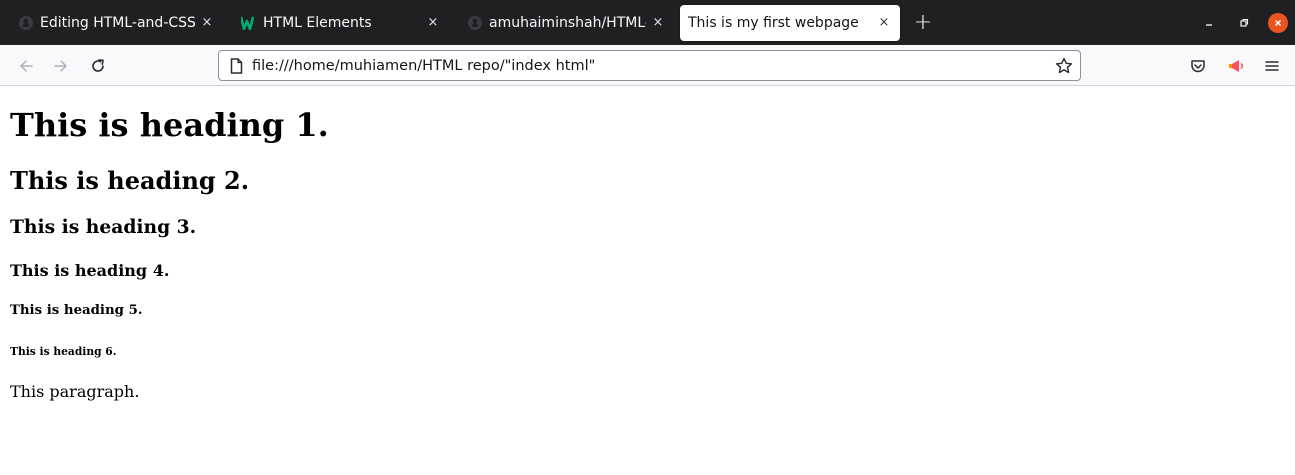 The image size is (1295, 475). Describe the element at coordinates (249, 23) in the screenshot. I see `w3schools-icon` at that location.